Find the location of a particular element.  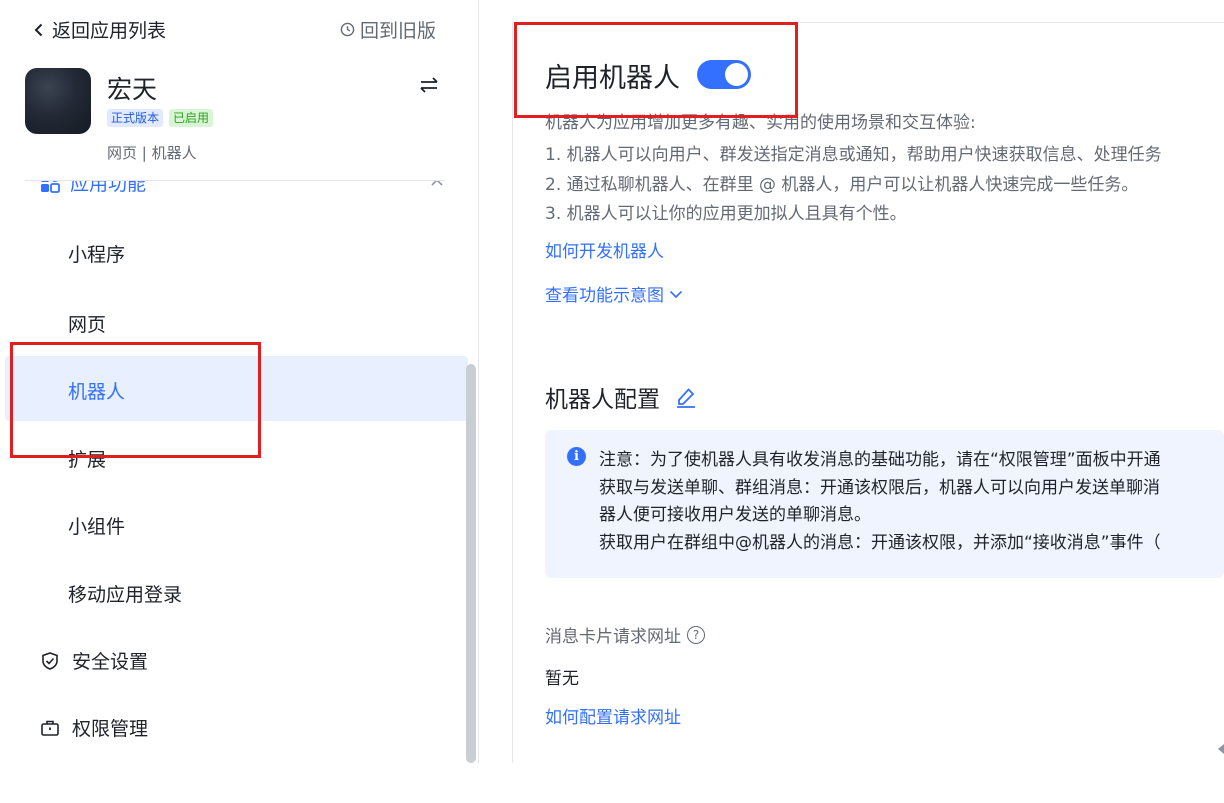

scroll-arrow-icon is located at coordinates (1221, 749).